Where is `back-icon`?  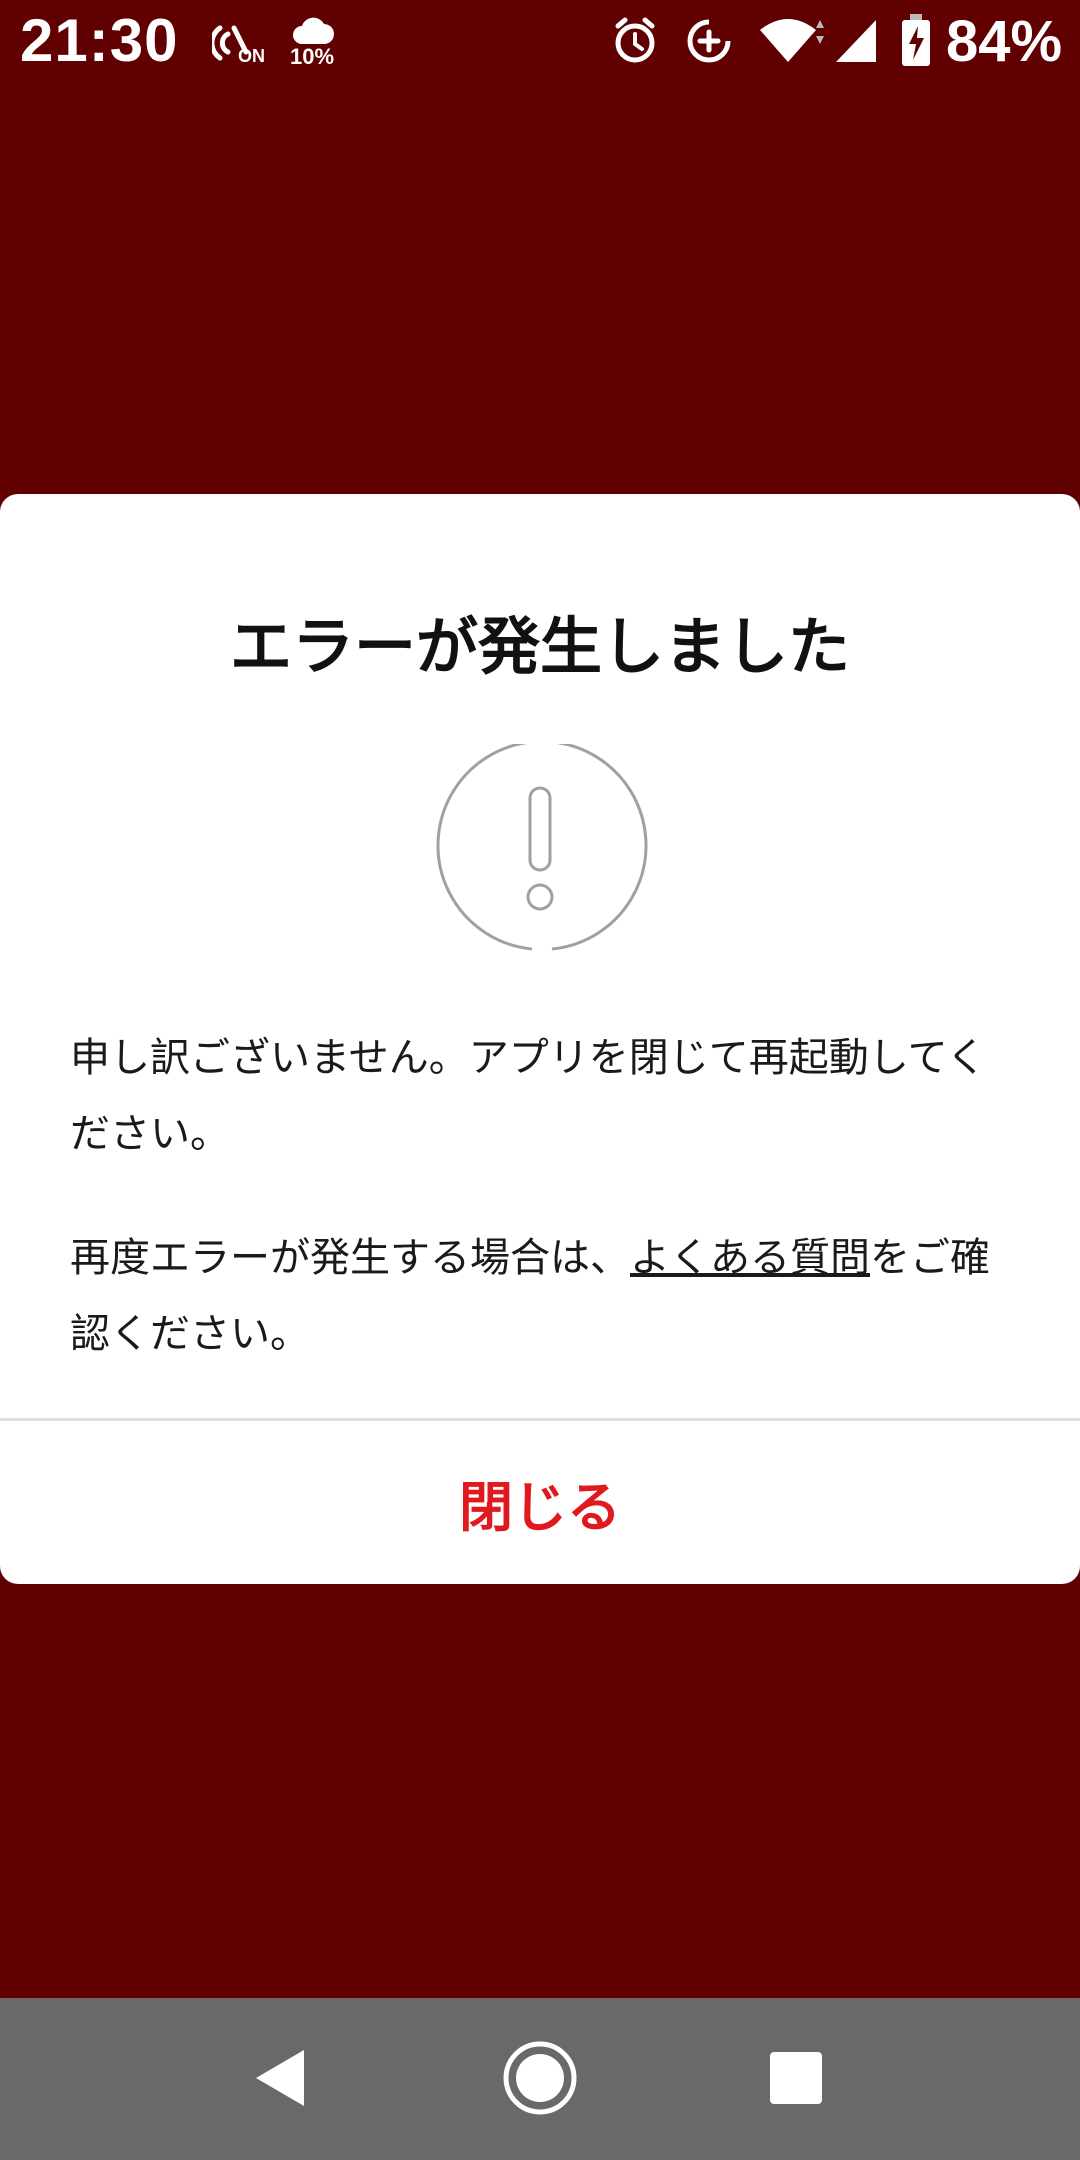 back-icon is located at coordinates (280, 2078).